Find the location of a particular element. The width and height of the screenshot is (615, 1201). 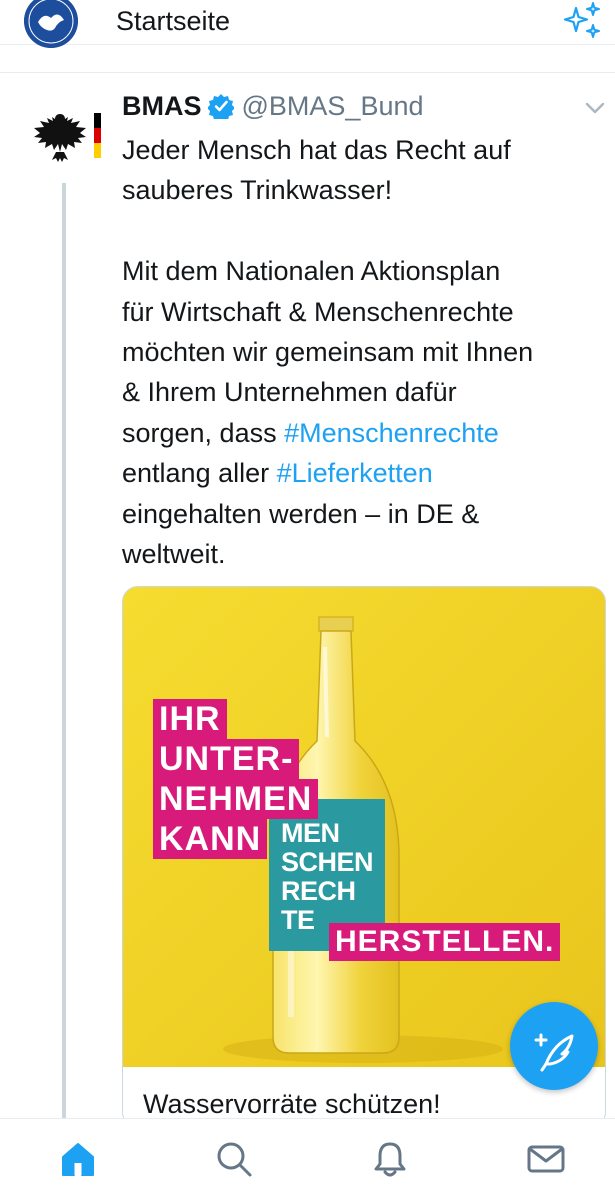

nato-badge-icon is located at coordinates (51, 24).